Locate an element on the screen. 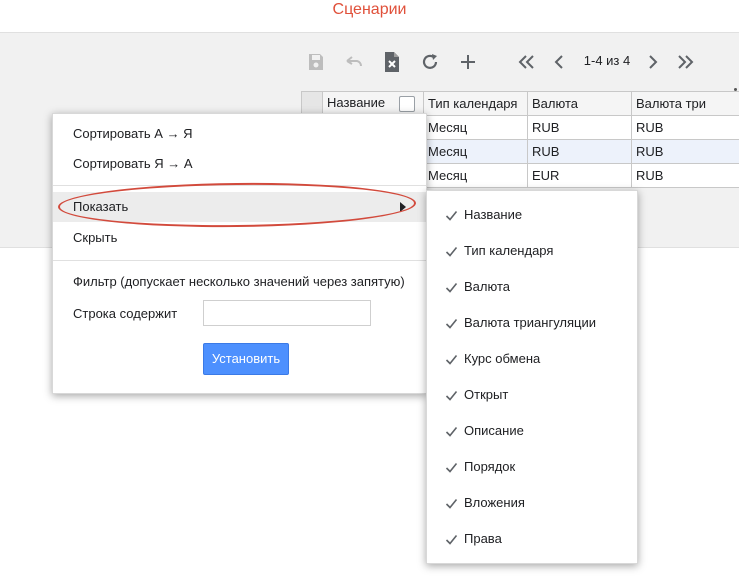  submenu-item: Открыт is located at coordinates (532, 395).